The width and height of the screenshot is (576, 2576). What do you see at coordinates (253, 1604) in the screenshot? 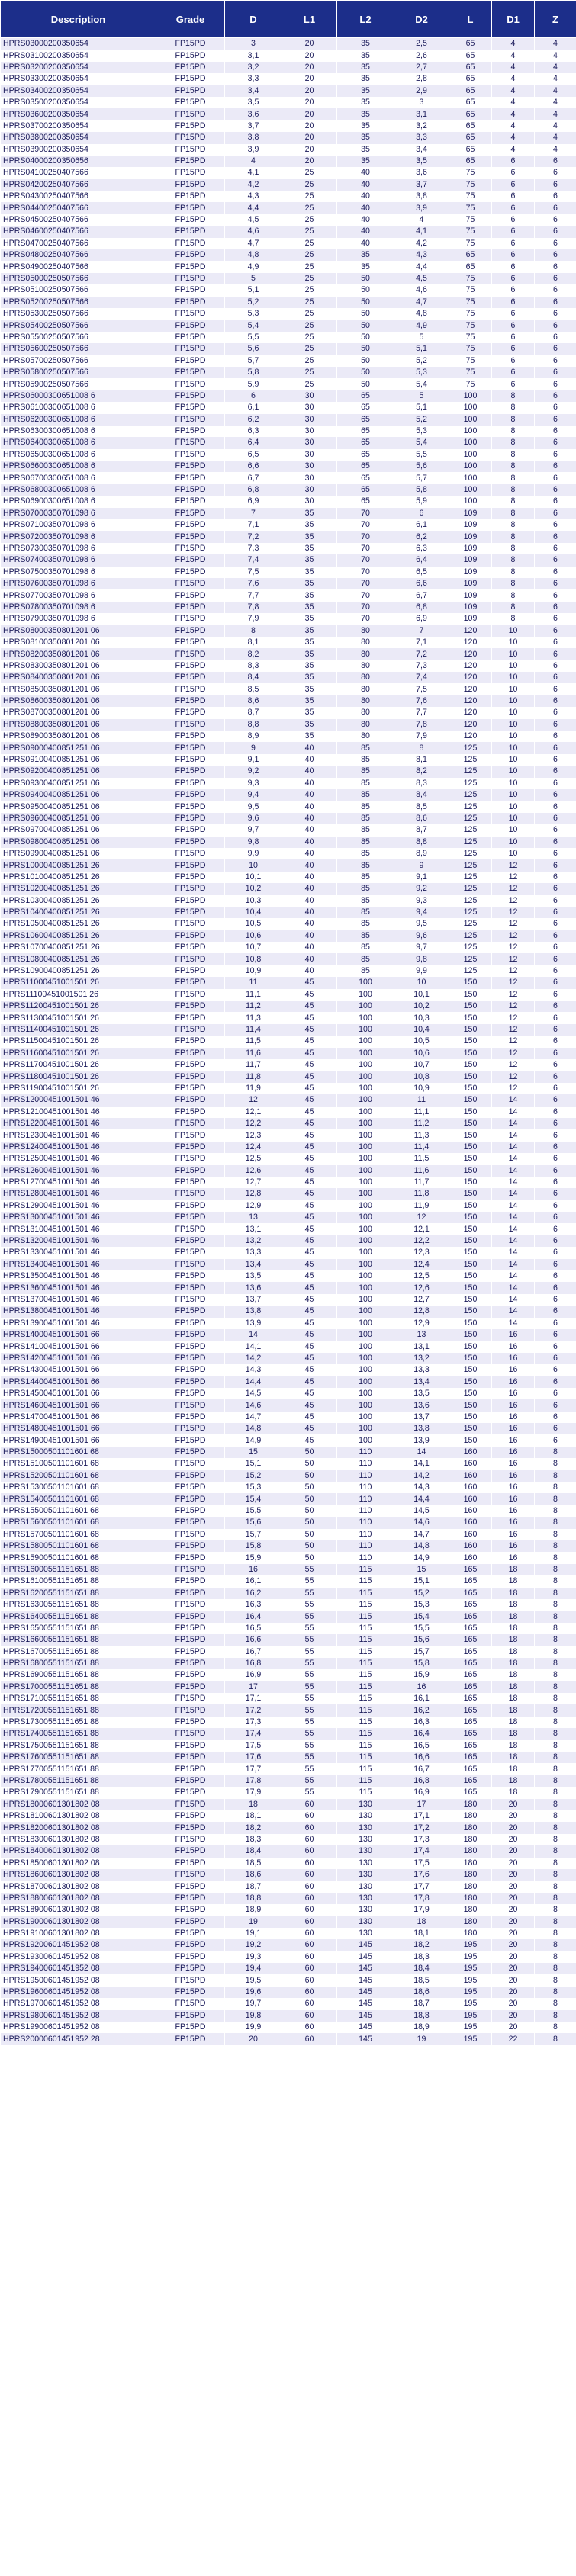
I see `cell-d: 16,3` at bounding box center [253, 1604].